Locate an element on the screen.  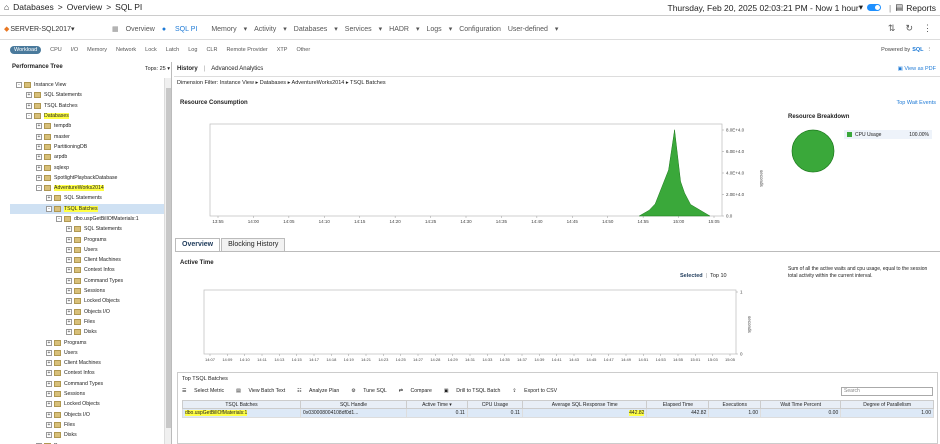
tree-node: - dbo.uspGetBillOfMaterials:1 is located at coordinates (87, 219).